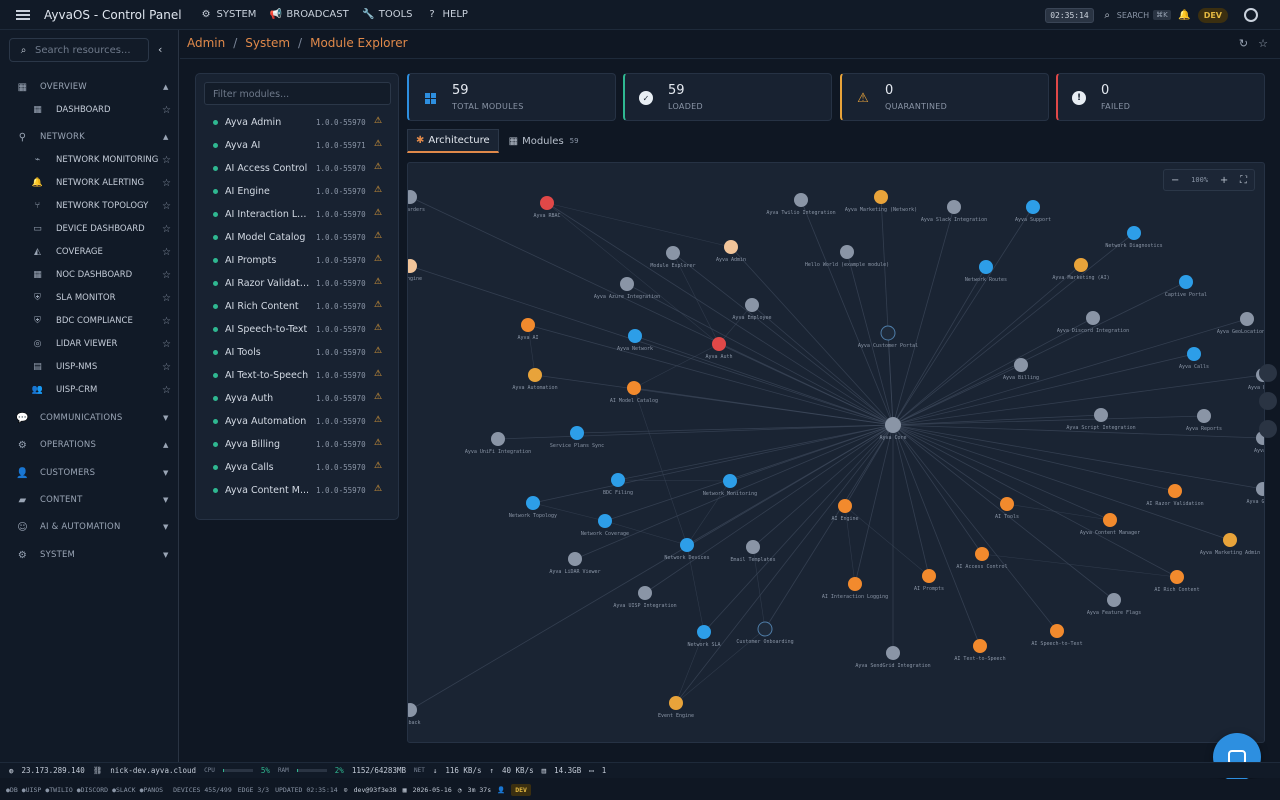 Image resolution: width=1280 pixels, height=800 pixels. What do you see at coordinates (1136, 15) in the screenshot?
I see `global-search-button: ⌕ SEARCH ⌘K` at bounding box center [1136, 15].